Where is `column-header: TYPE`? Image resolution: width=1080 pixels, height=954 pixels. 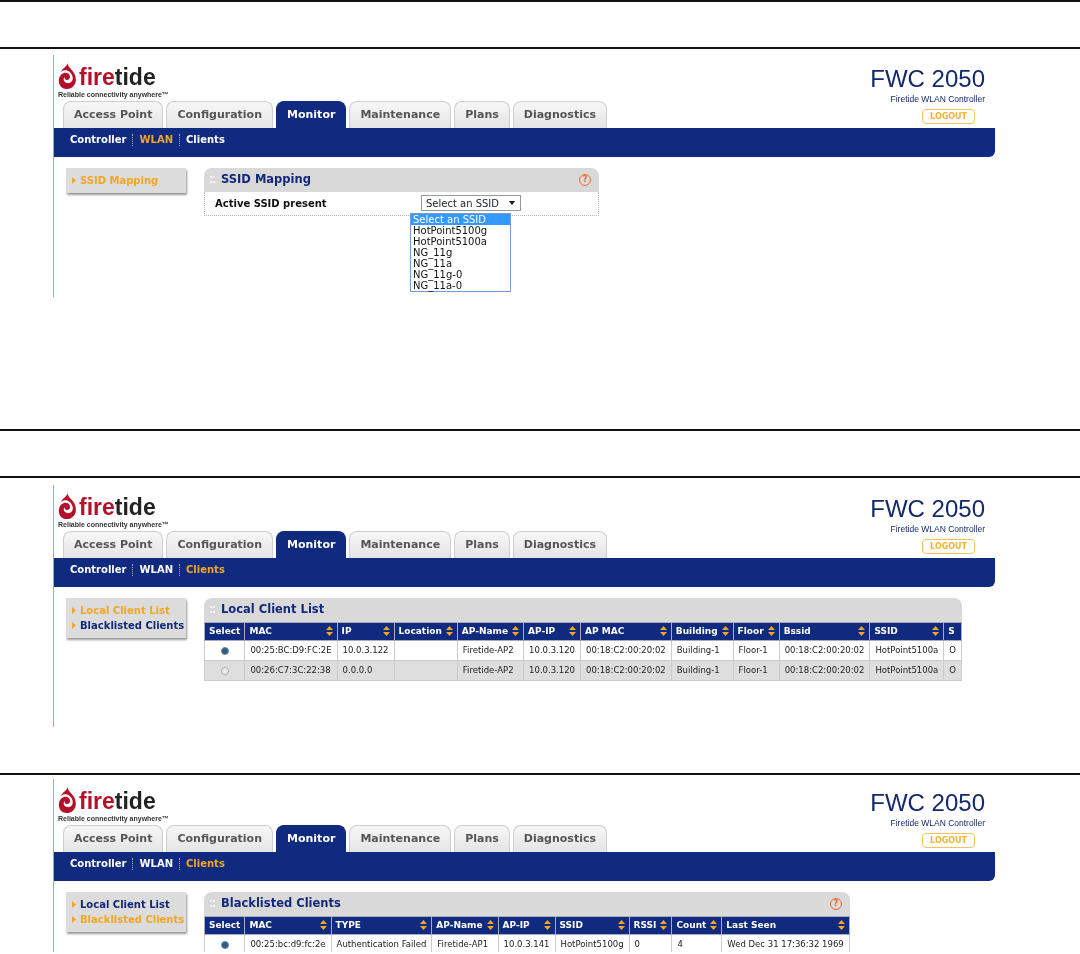 column-header: TYPE is located at coordinates (381, 925).